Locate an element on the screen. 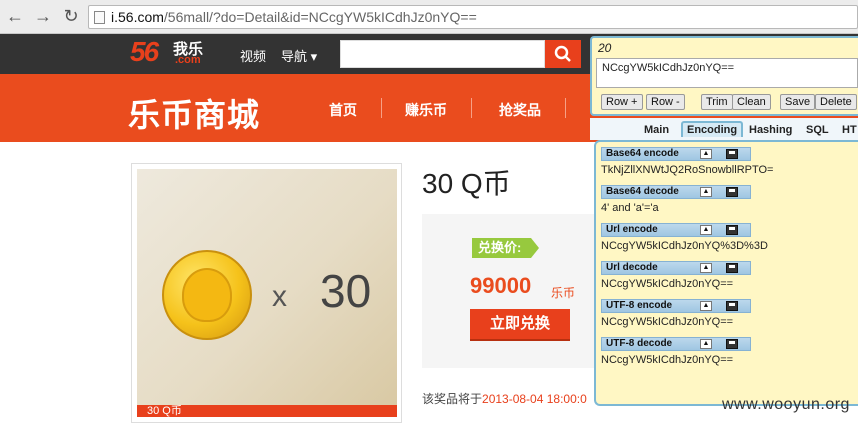  save-button: Save is located at coordinates (798, 102).